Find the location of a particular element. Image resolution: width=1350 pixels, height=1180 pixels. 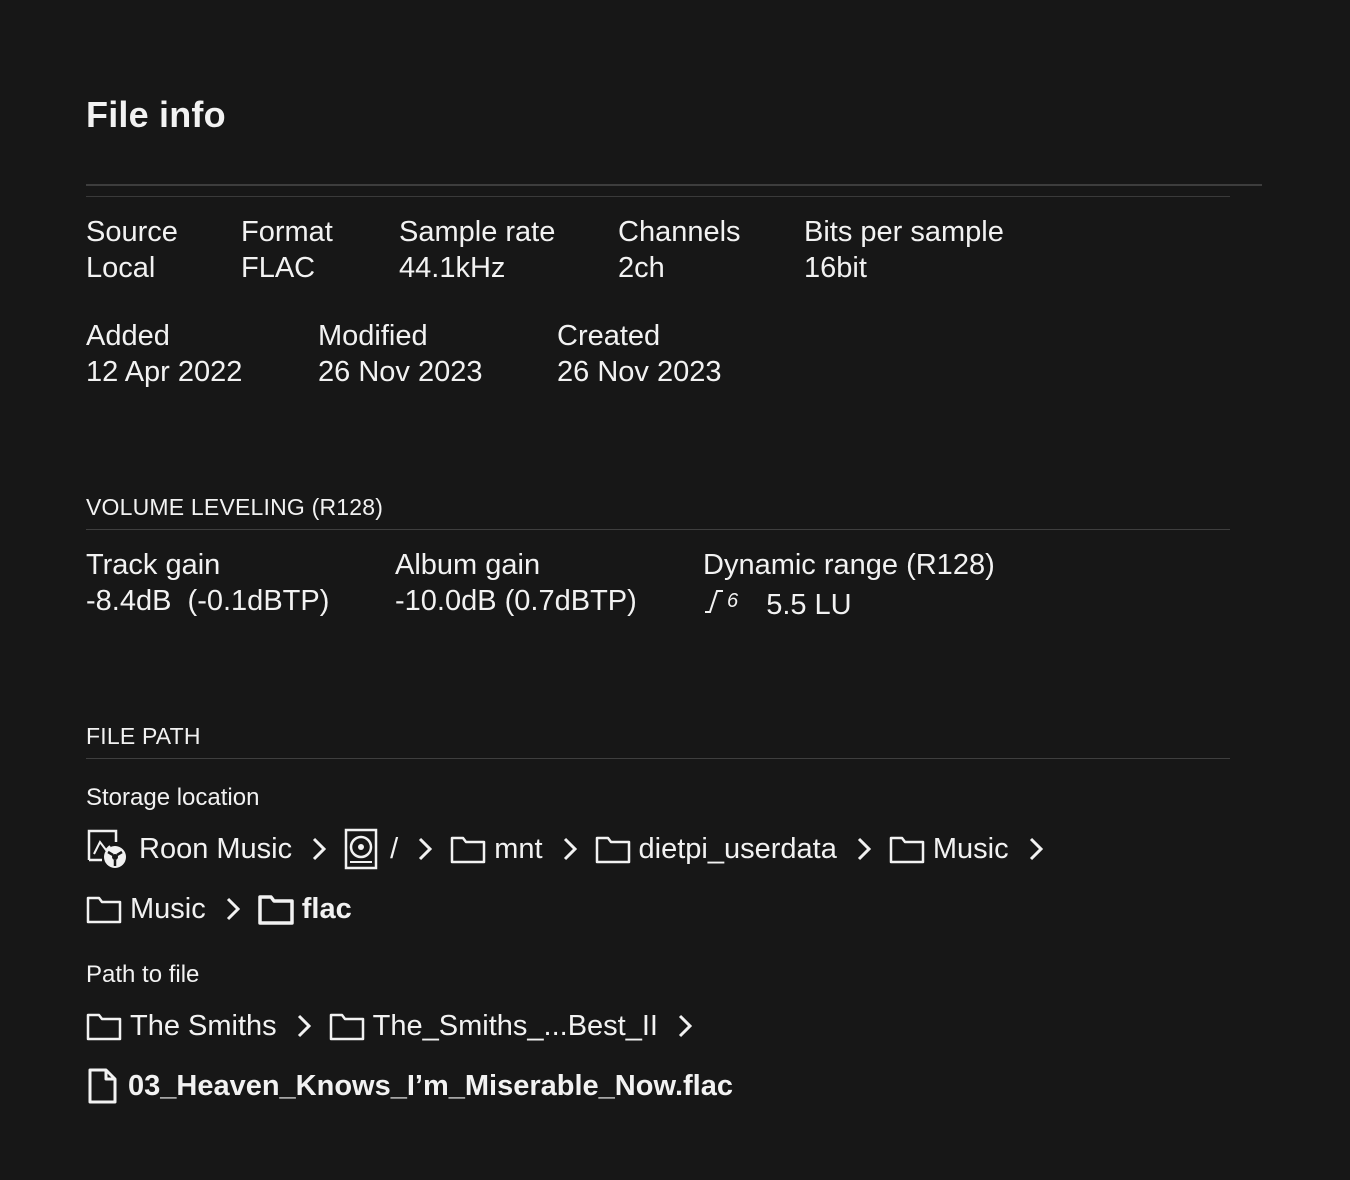

channels-value: 2ch is located at coordinates (641, 268).